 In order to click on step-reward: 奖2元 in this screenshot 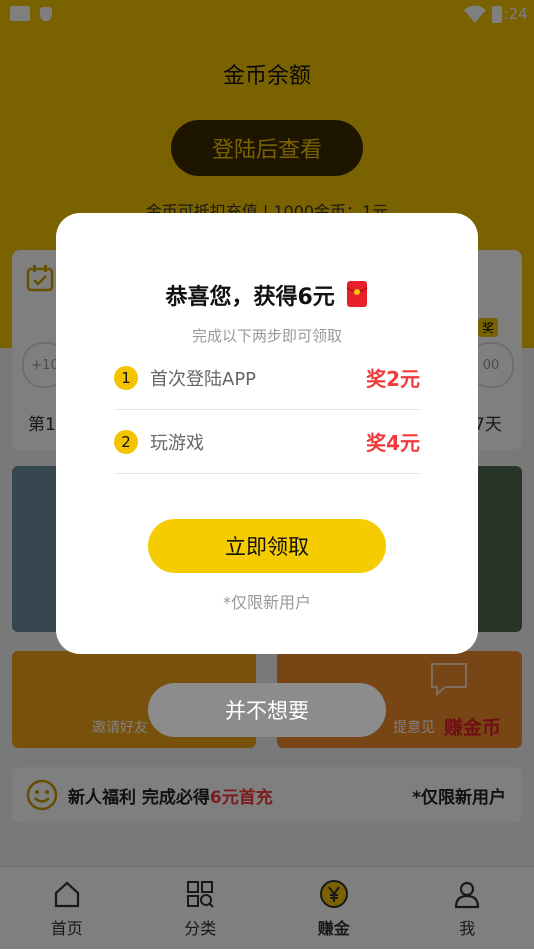, I will do `click(393, 377)`.